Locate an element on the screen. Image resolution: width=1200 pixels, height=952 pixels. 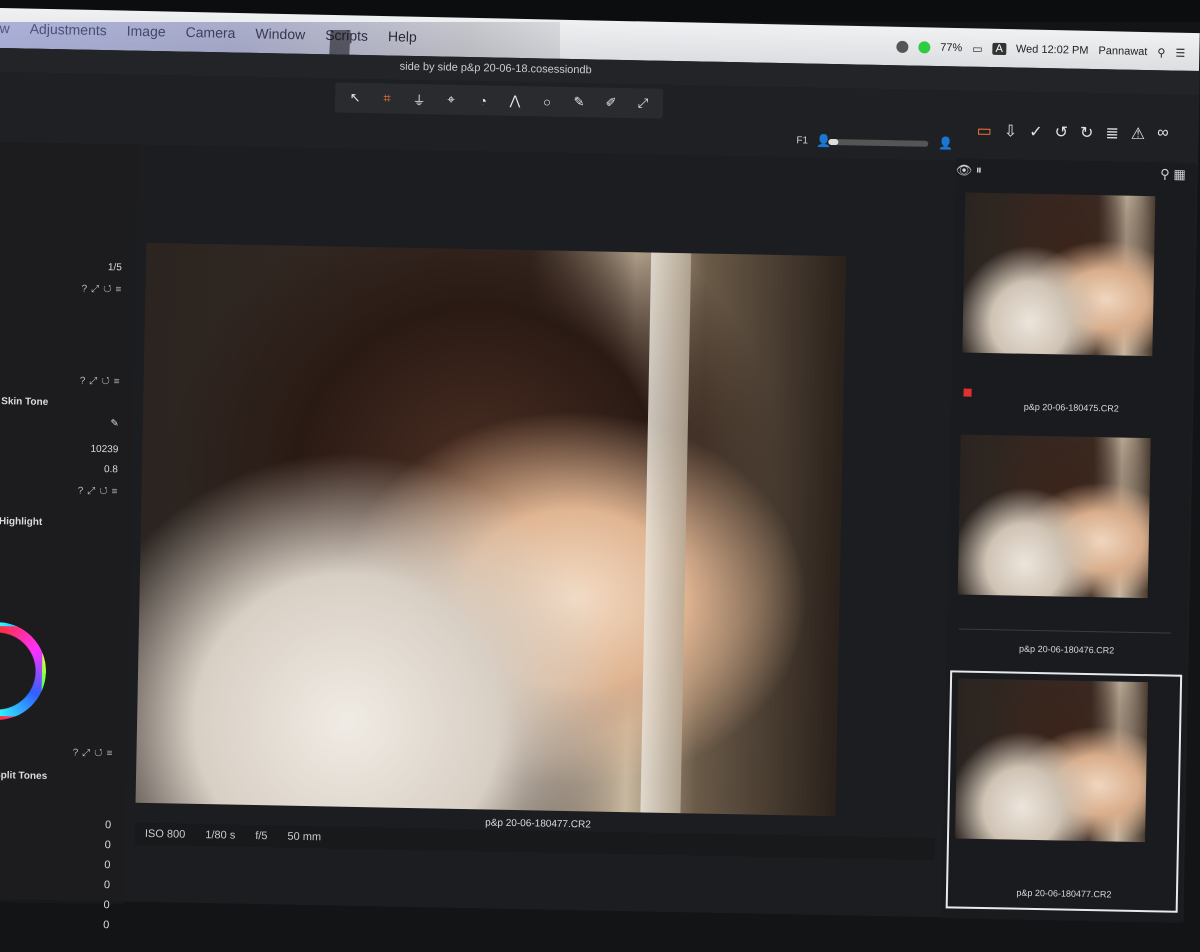
mask-icon: ⋀ is located at coordinates (515, 101).